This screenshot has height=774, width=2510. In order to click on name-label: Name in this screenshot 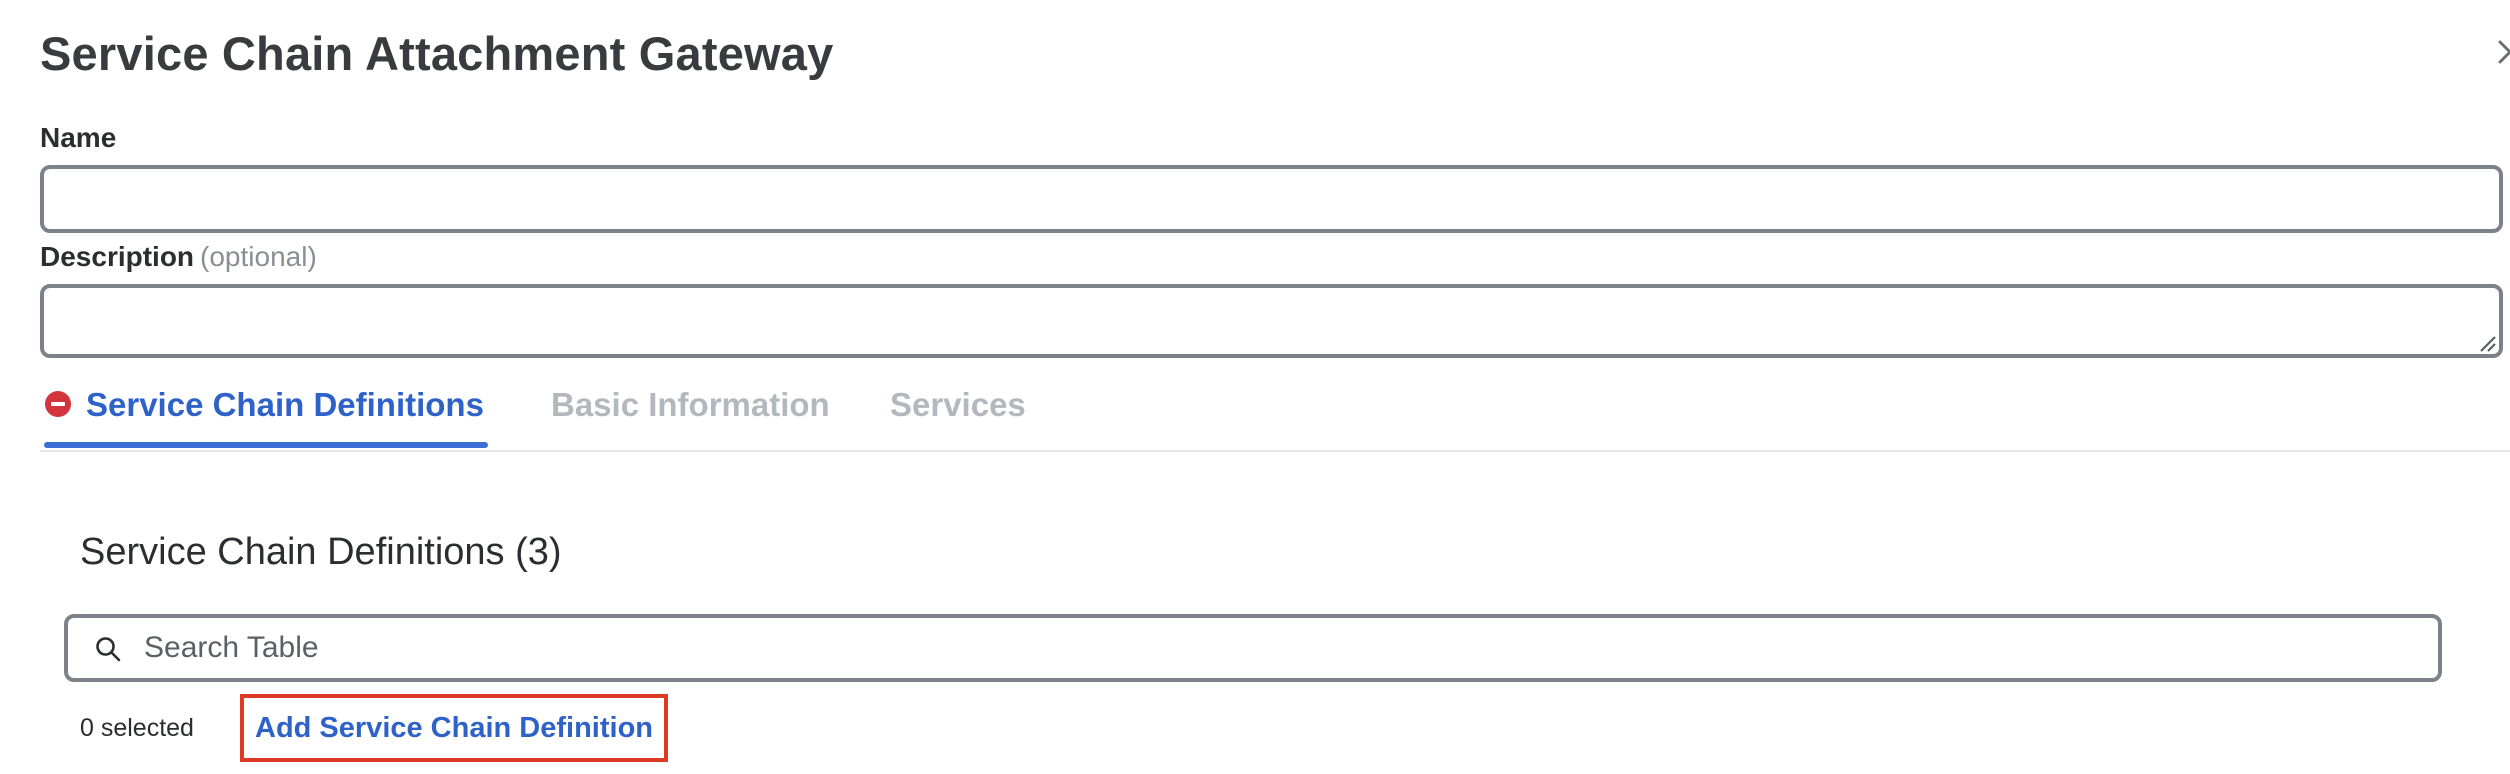, I will do `click(78, 138)`.